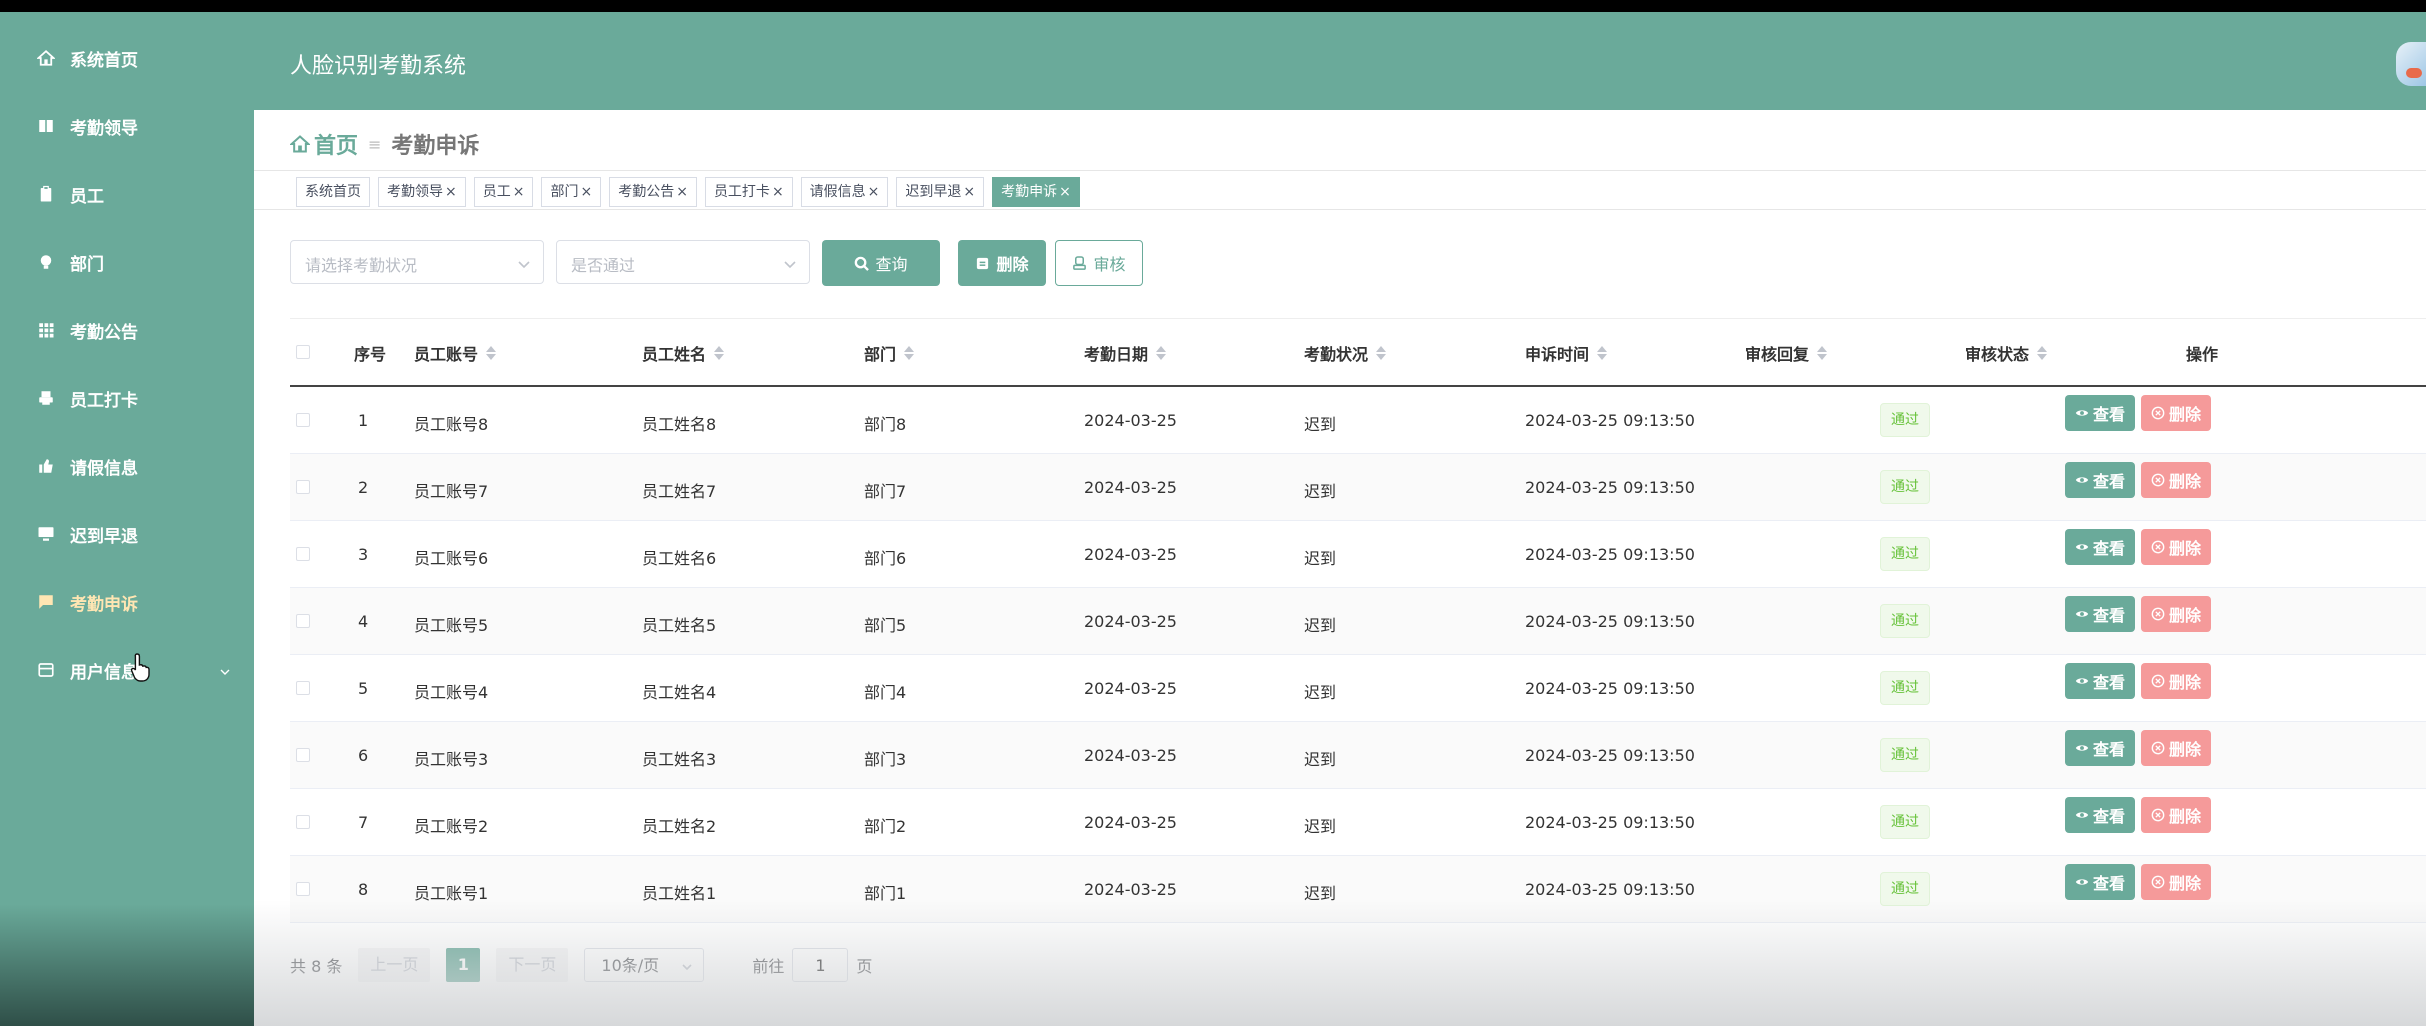 This screenshot has height=1026, width=2426. What do you see at coordinates (933, 192) in the screenshot?
I see `tab-label: 迟到早退` at bounding box center [933, 192].